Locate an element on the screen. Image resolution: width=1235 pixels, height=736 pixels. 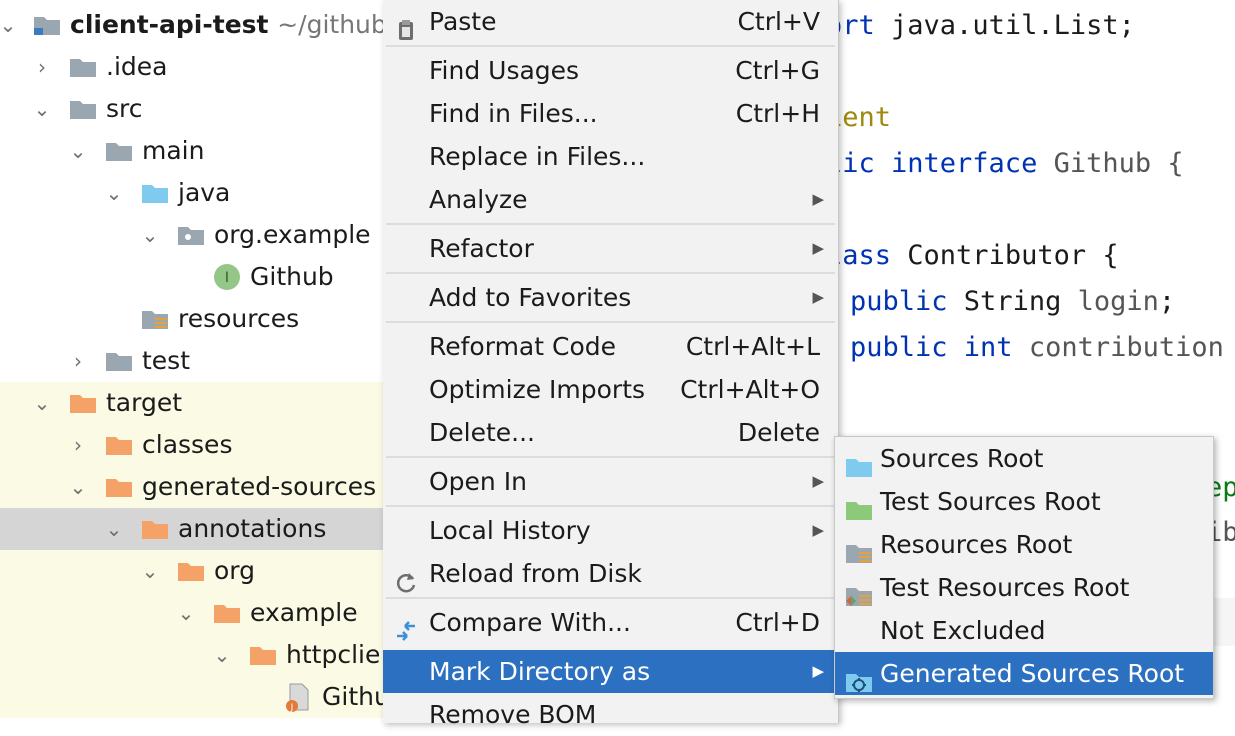
menu-item-mark-directory-as: Mark Directory as ▶ is located at coordinates (610, 671).